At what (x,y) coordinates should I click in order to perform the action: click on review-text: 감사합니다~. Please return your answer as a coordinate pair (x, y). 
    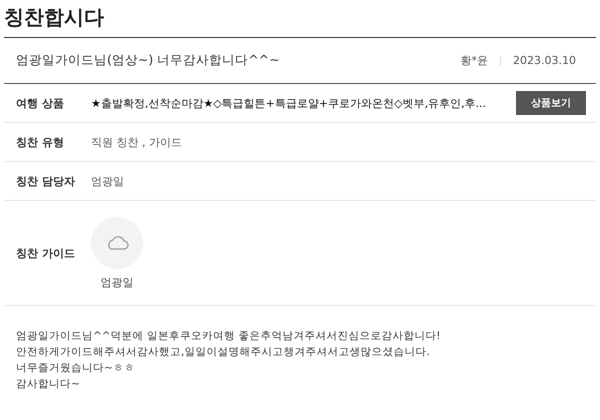
    Looking at the image, I should click on (48, 384).